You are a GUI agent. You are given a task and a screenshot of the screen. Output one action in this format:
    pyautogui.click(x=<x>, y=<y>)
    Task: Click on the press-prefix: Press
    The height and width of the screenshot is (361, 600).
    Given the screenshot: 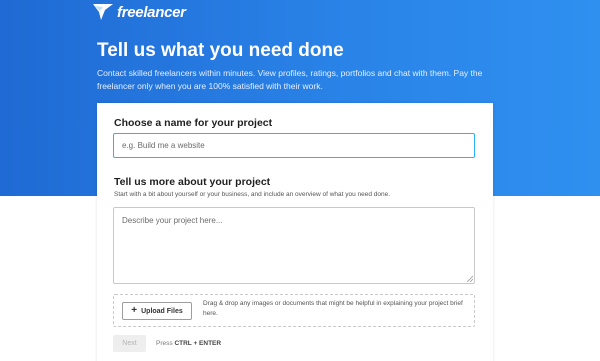 What is the action you would take?
    pyautogui.click(x=164, y=343)
    